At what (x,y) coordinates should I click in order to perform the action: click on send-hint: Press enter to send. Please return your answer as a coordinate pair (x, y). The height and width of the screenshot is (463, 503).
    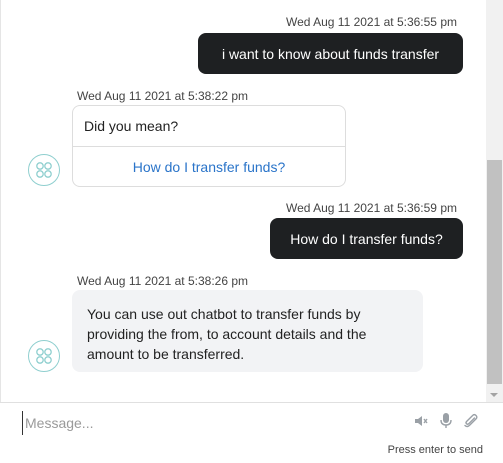
    Looking at the image, I should click on (435, 450).